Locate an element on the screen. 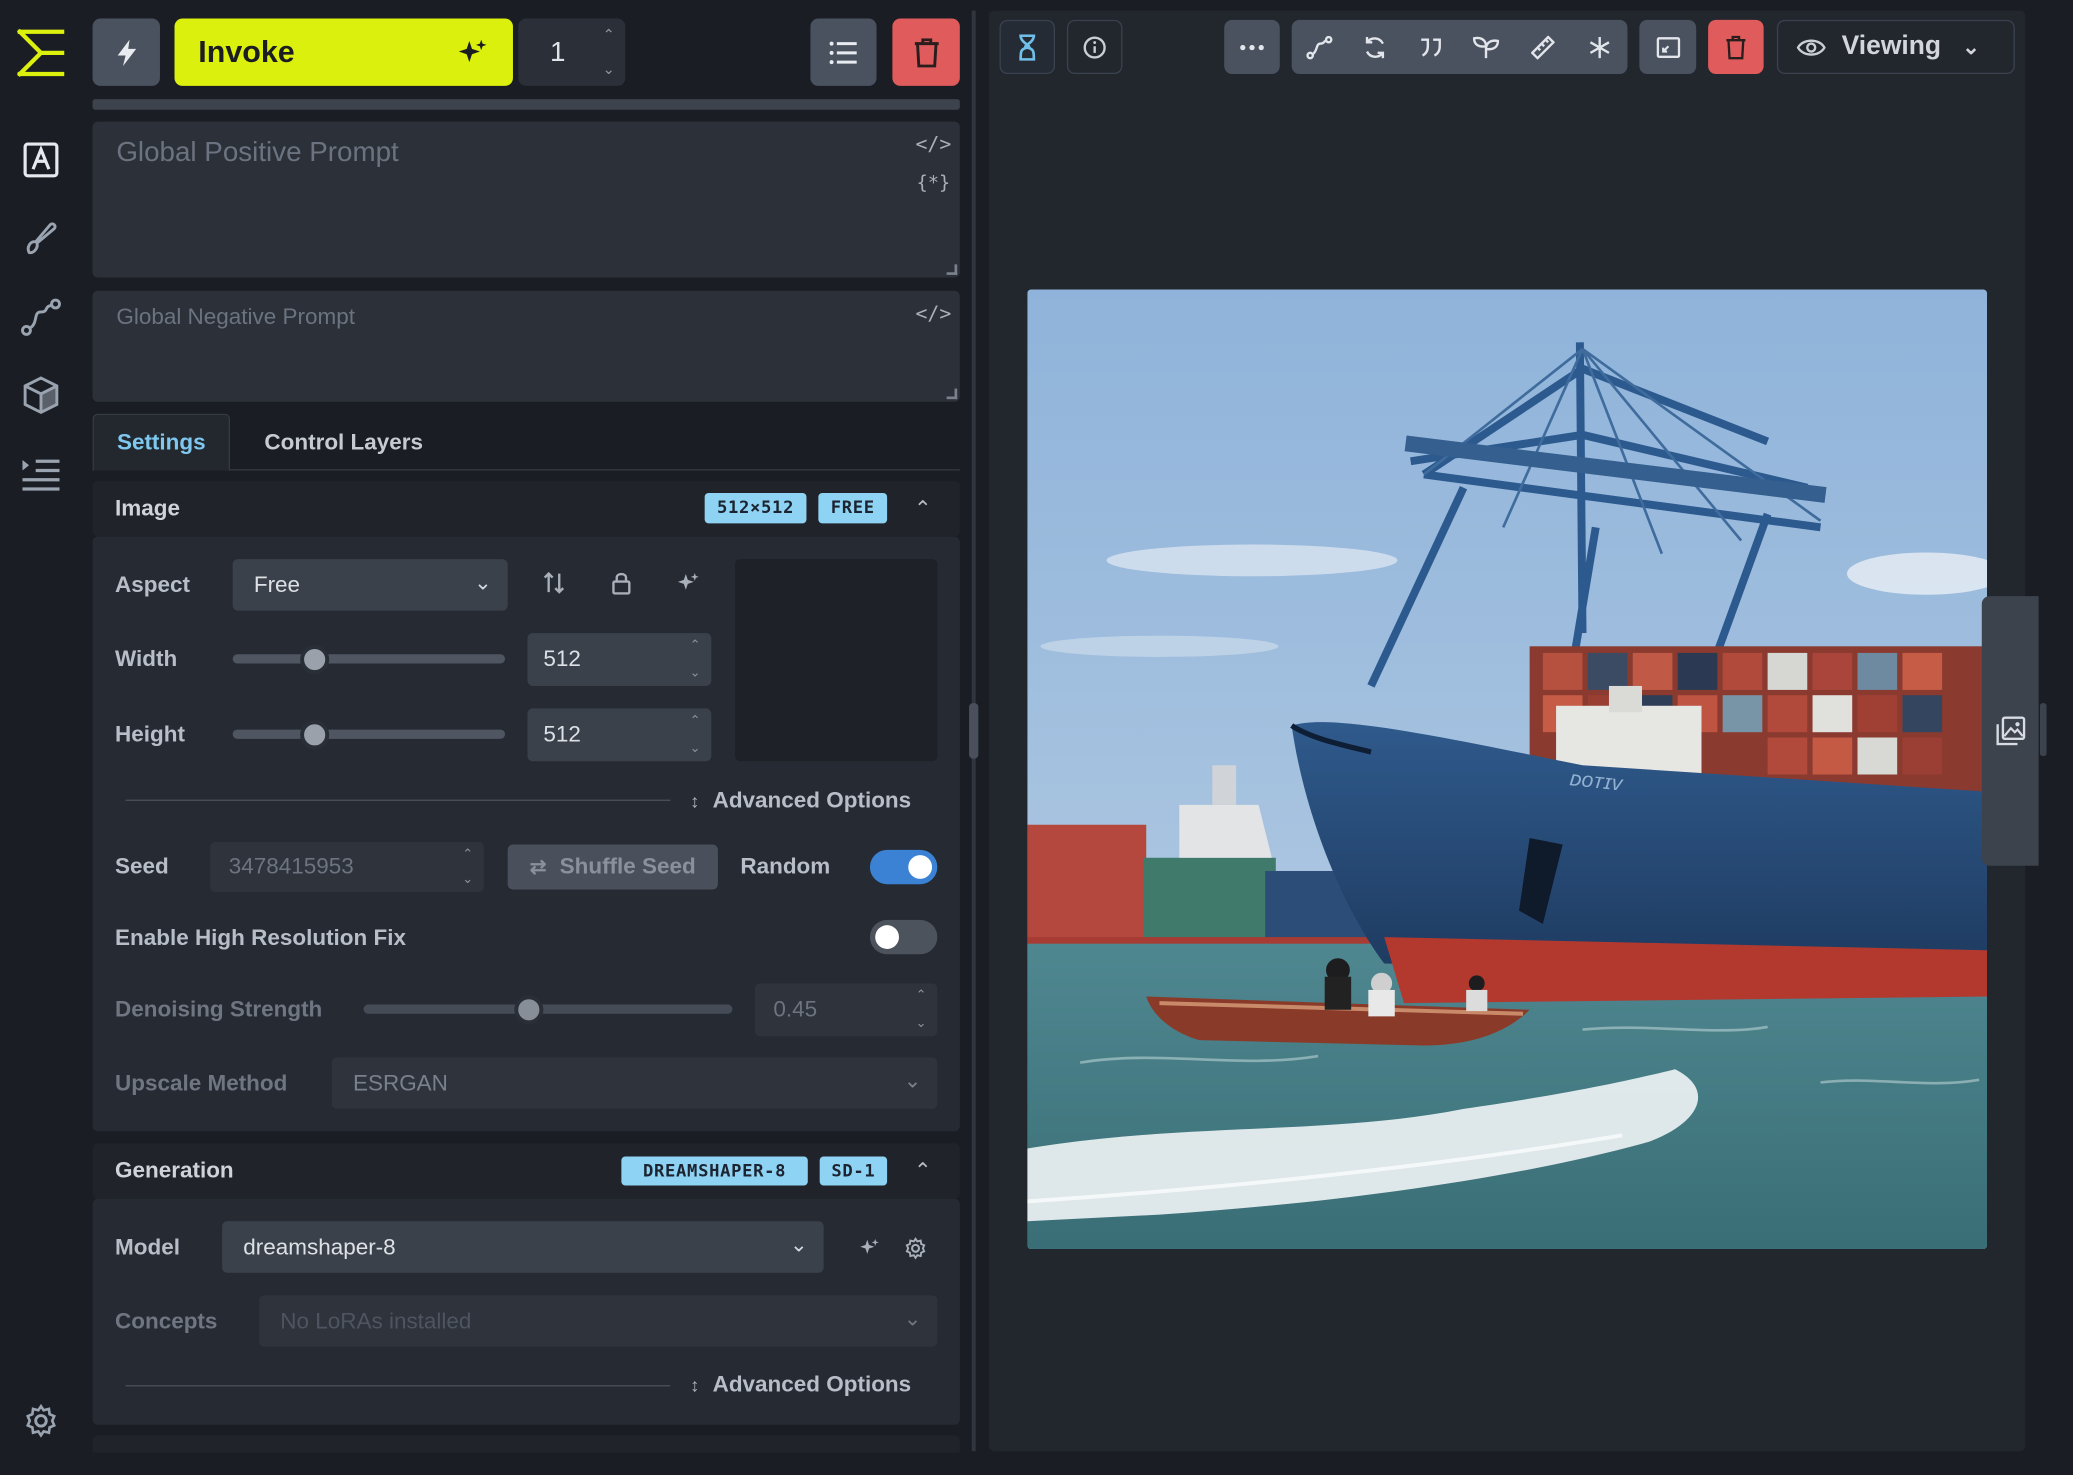 The width and height of the screenshot is (2073, 1475). denoising-input: 0.45 ⌃ ⌄ is located at coordinates (846, 1010).